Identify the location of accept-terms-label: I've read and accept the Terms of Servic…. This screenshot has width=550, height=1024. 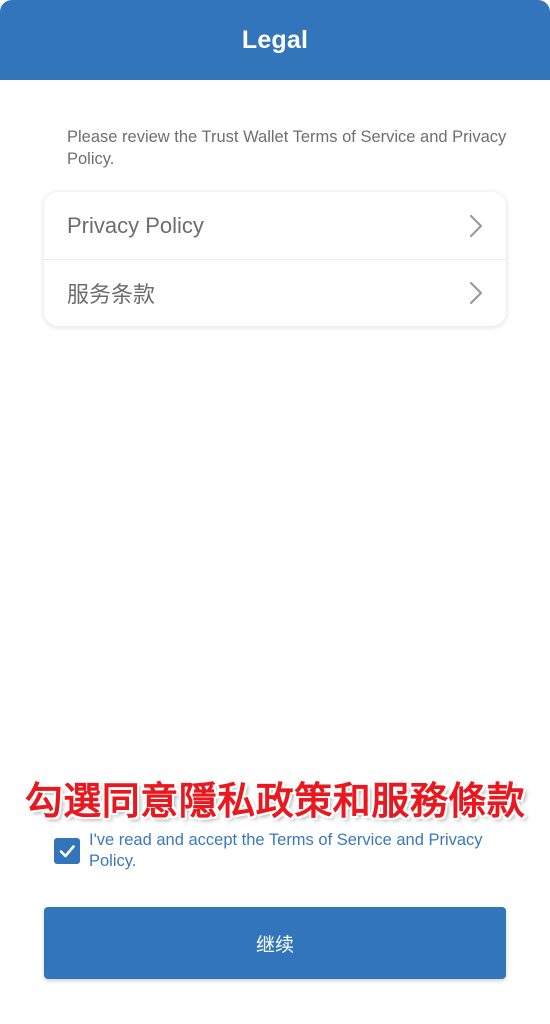
(286, 850).